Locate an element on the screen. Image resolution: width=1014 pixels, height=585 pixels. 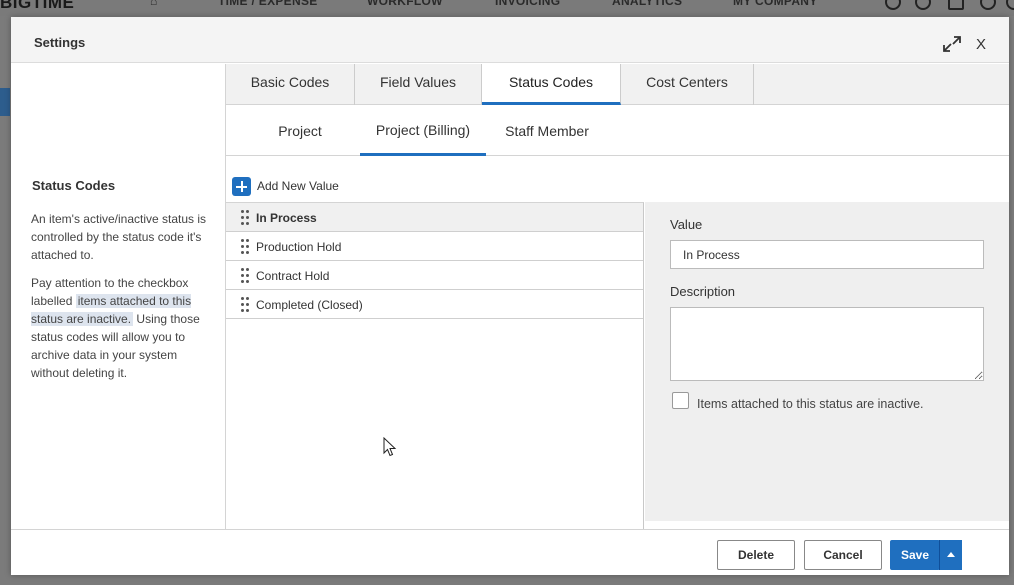
list-item: In Process is located at coordinates (434, 217).